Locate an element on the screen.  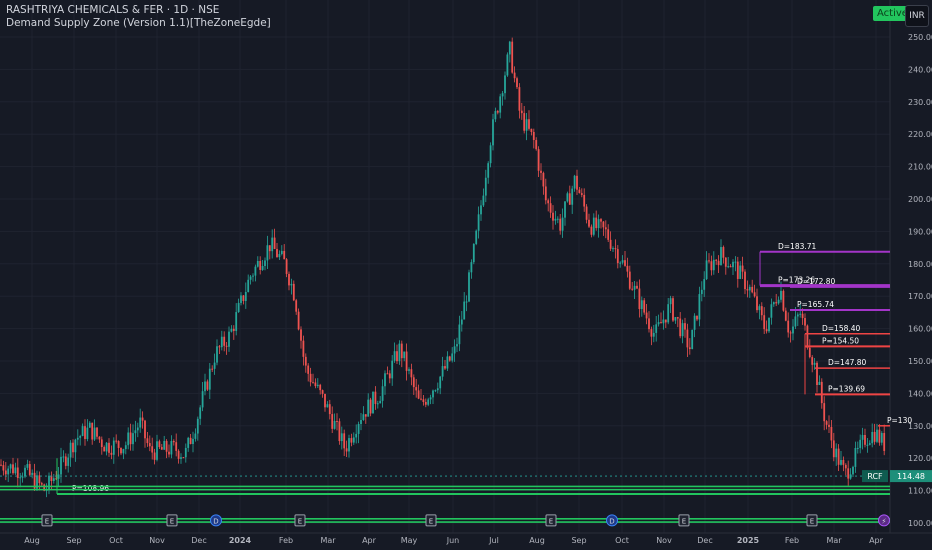
symbol-title: RASHTRIYA CHEMICALS & FER · 1D · NSE is located at coordinates (138, 10).